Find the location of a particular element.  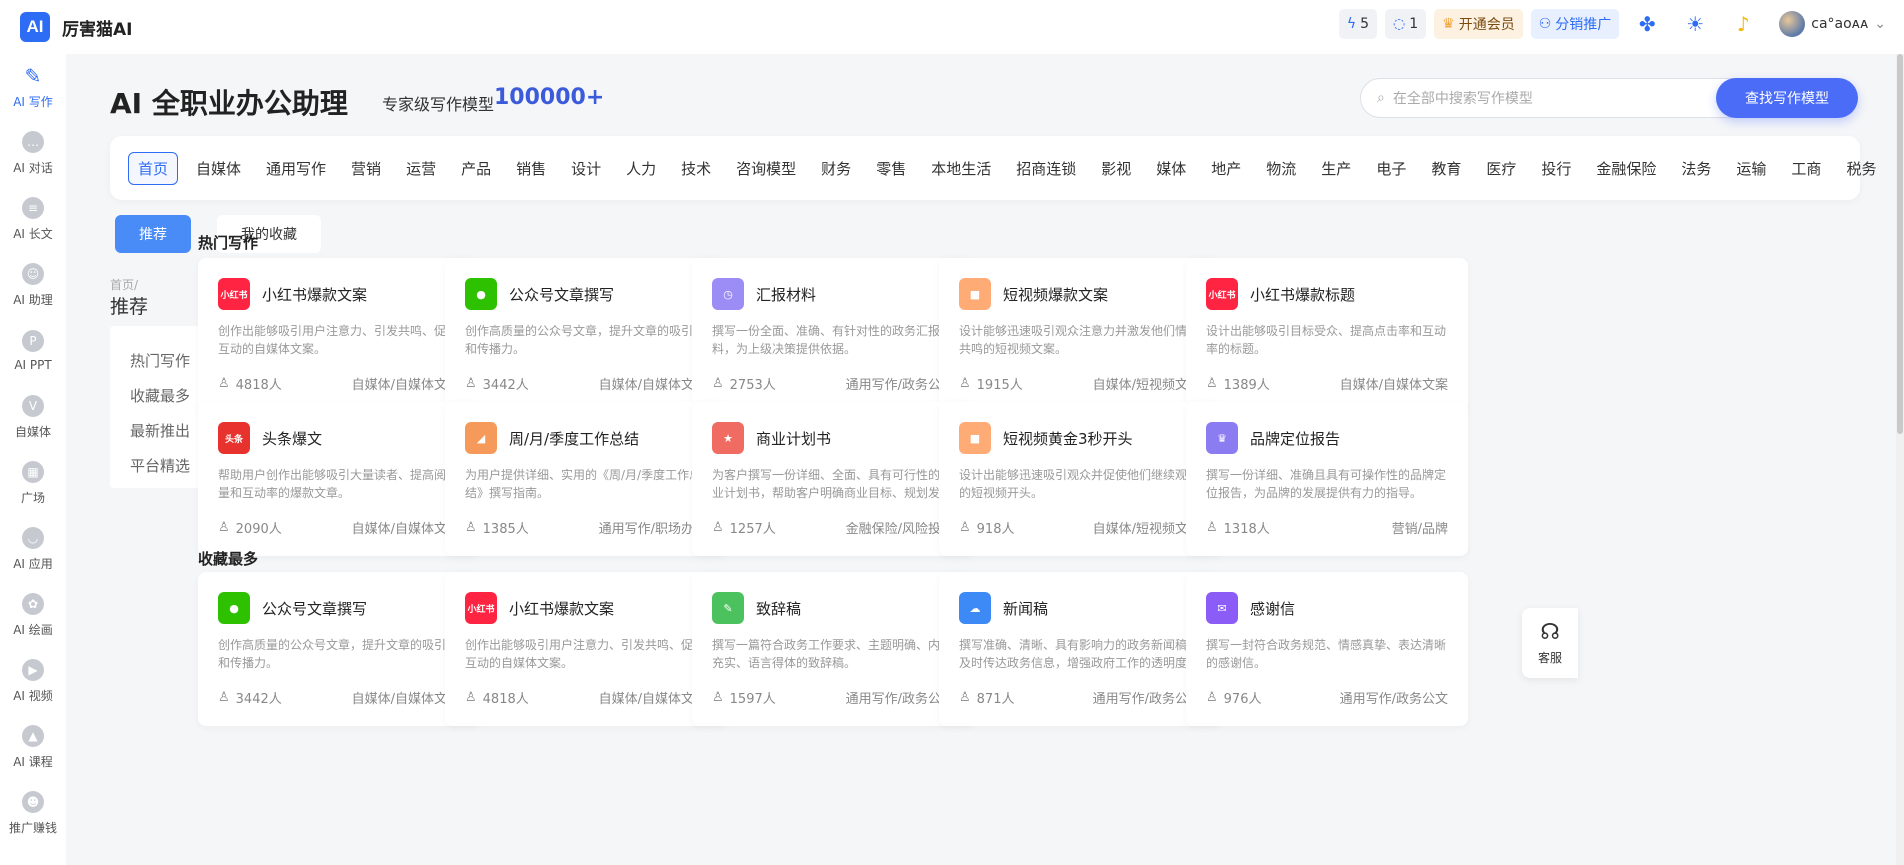

card-footer: ♙ 1915人 自媒体/短视频文案 is located at coordinates (1080, 383).